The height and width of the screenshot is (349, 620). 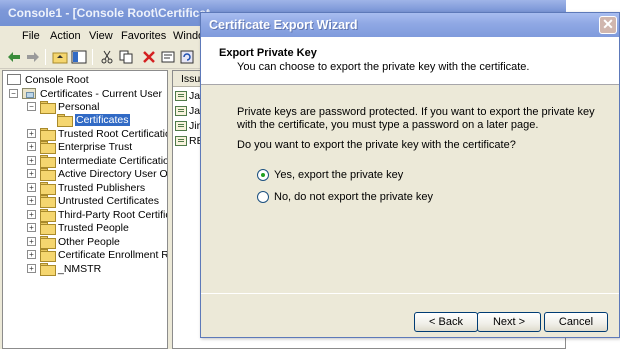 What do you see at coordinates (149, 57) in the screenshot?
I see `delete-icon` at bounding box center [149, 57].